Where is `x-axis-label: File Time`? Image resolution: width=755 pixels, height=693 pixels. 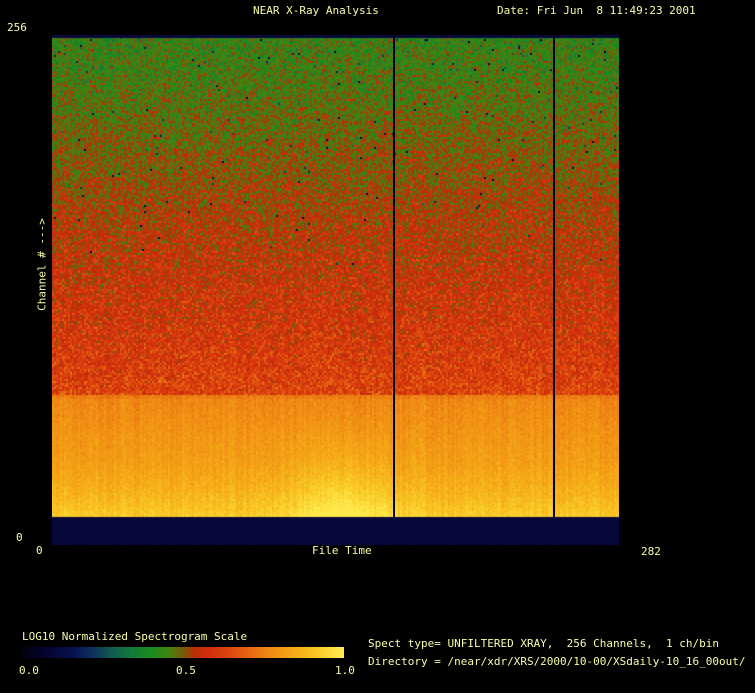
x-axis-label: File Time is located at coordinates (342, 550).